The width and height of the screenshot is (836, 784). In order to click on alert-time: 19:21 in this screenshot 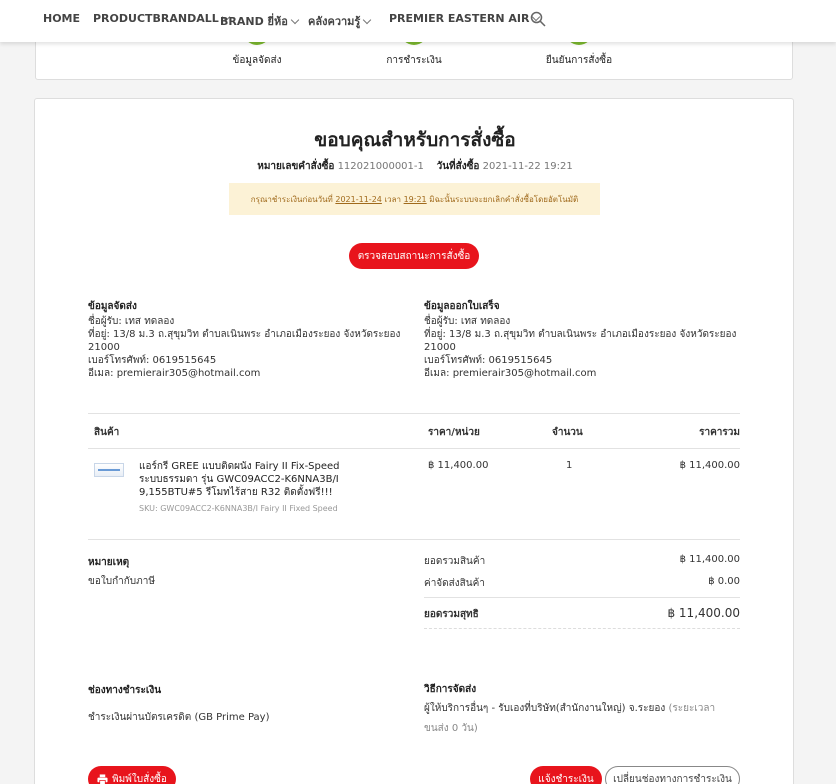, I will do `click(415, 199)`.